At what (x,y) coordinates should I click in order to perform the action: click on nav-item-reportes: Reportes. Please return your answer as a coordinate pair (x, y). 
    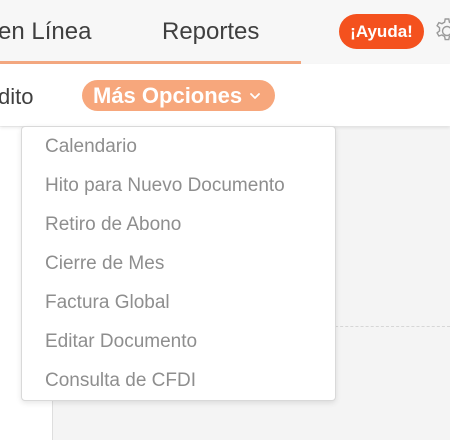
    Looking at the image, I should click on (210, 32).